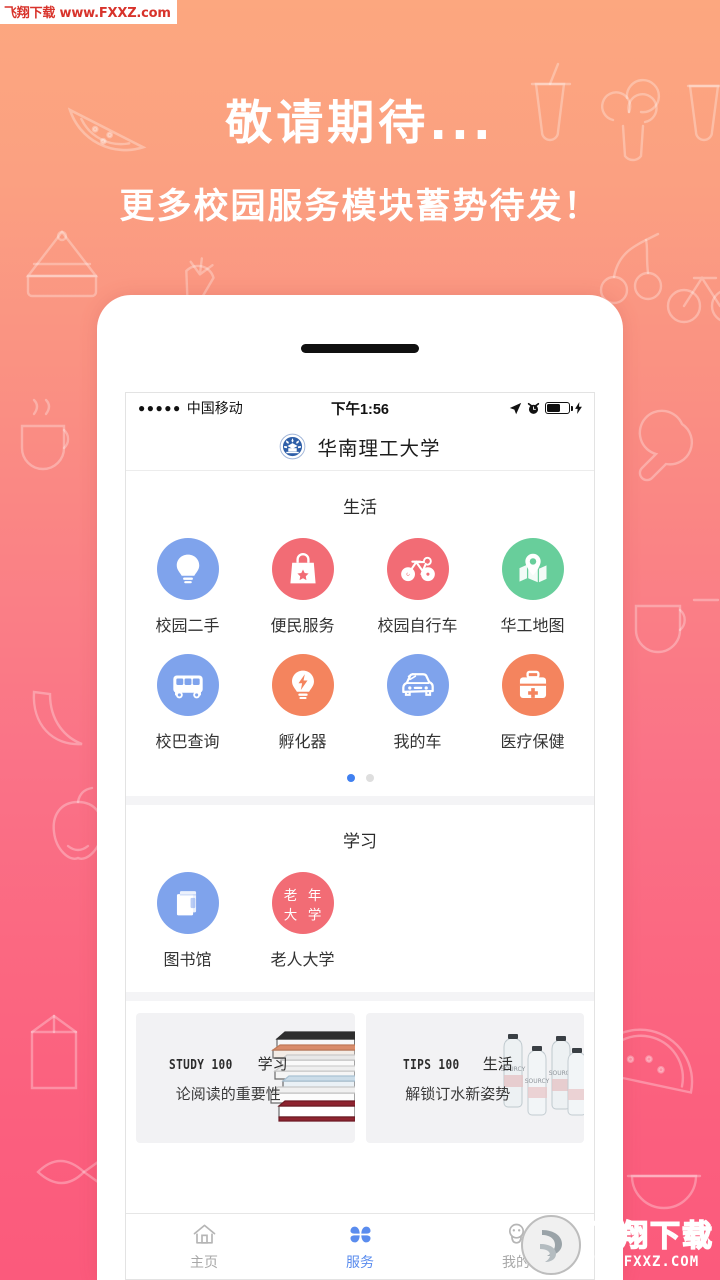  Describe the element at coordinates (533, 408) in the screenshot. I see `alarm-clock-icon` at that location.